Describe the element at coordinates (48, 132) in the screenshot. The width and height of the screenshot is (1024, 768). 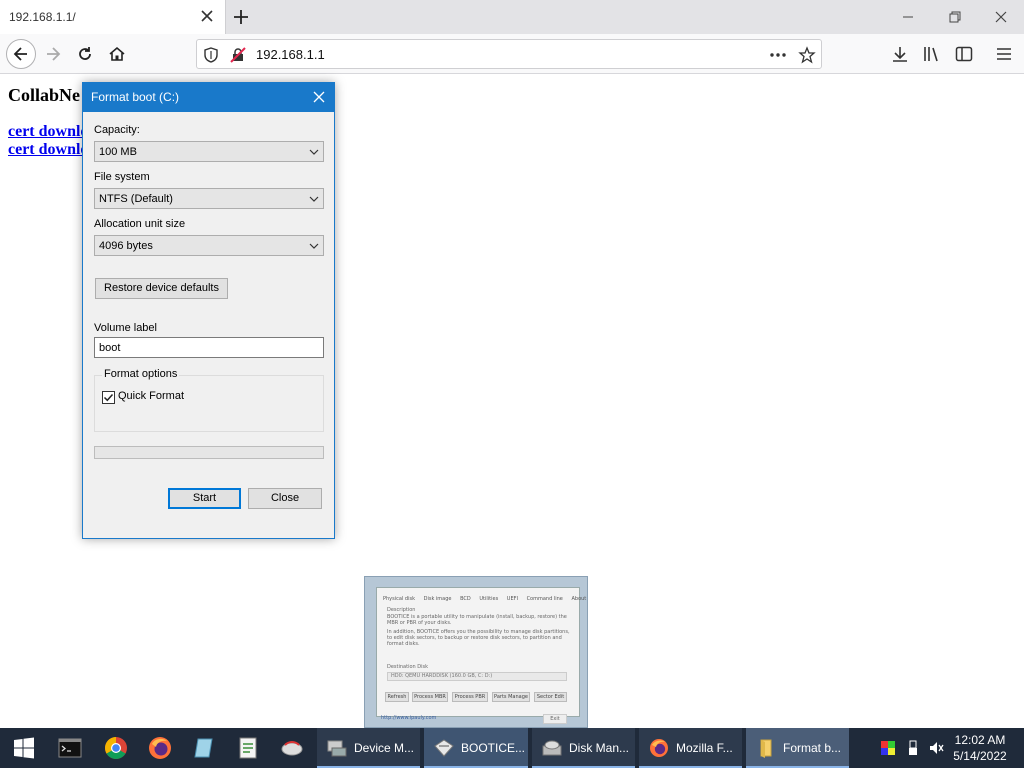
I see `cert-download-link-1: cert downlo` at that location.